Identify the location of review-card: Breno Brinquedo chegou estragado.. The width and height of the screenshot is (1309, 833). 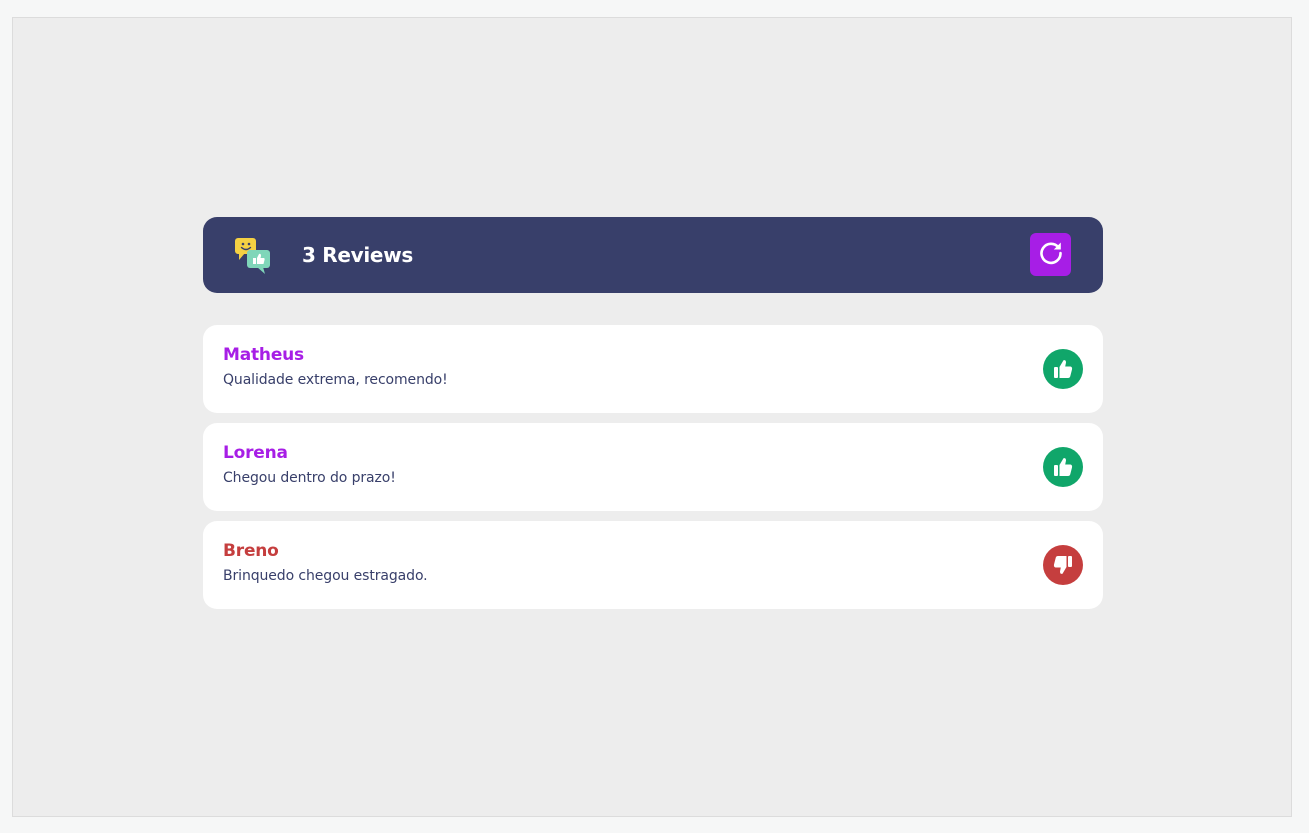
(653, 565).